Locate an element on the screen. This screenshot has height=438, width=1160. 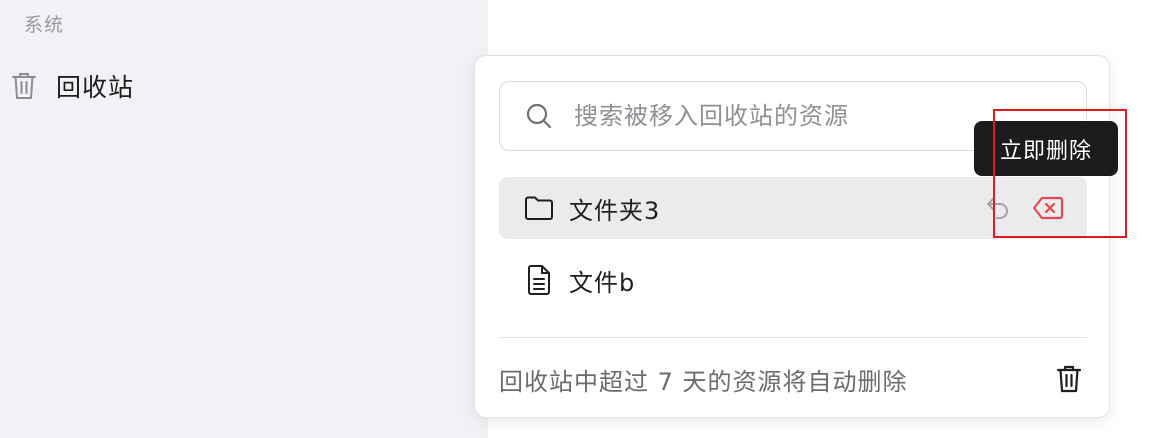
sidebar-item-trash: 回收站 is located at coordinates (72, 86).